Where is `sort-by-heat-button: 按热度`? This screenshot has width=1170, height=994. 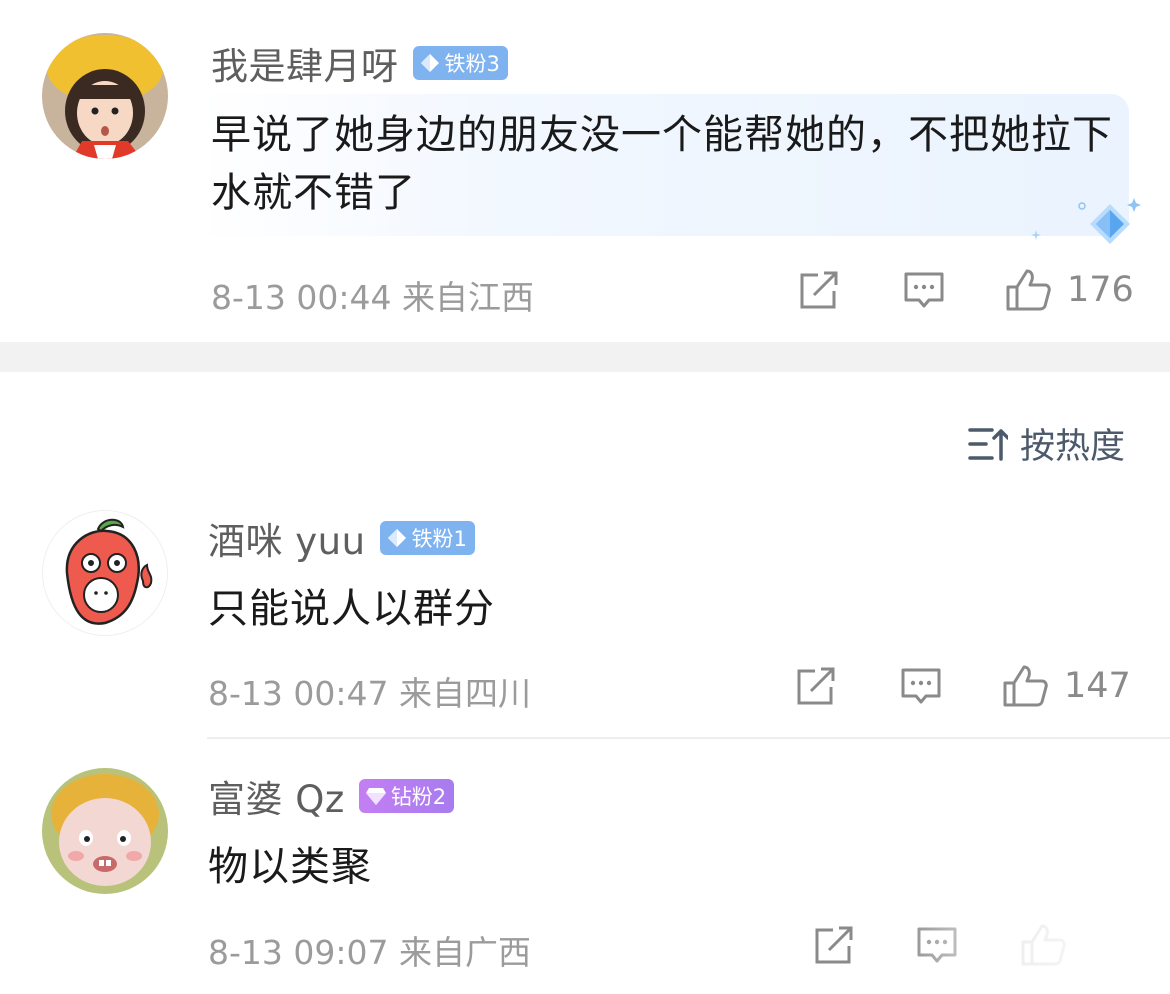 sort-by-heat-button: 按热度 is located at coordinates (1046, 443).